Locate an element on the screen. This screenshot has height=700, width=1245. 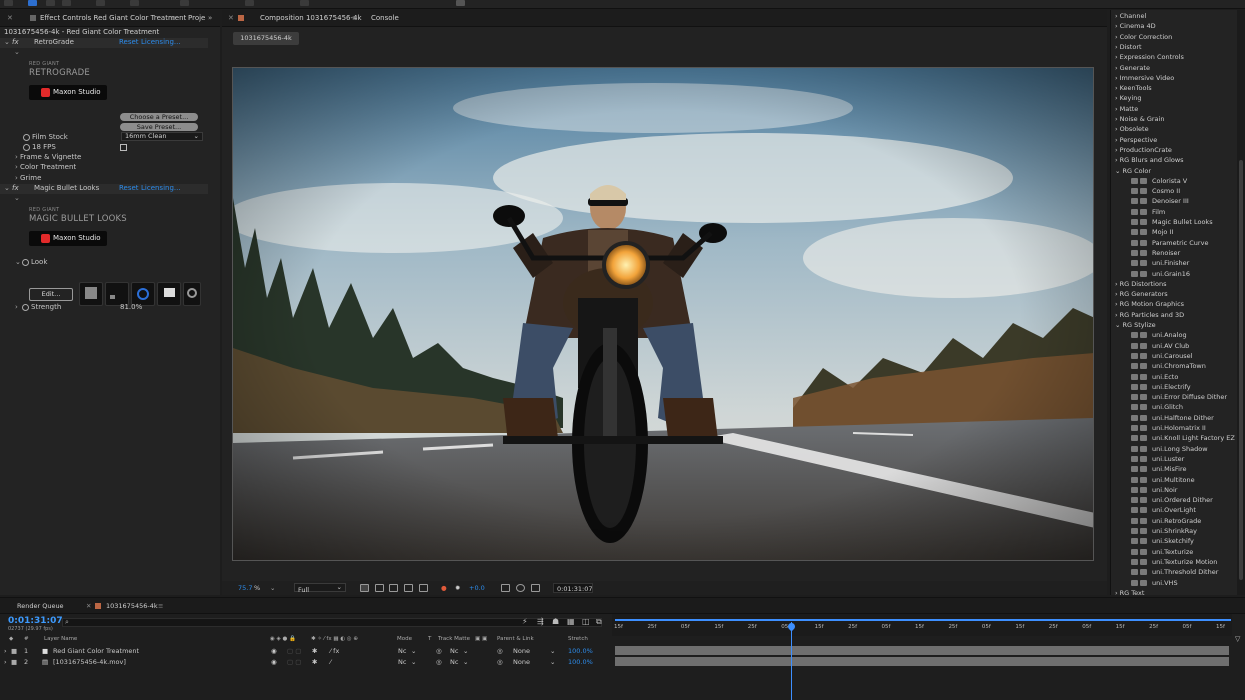
reset-link: Reset is located at coordinates (129, 42).